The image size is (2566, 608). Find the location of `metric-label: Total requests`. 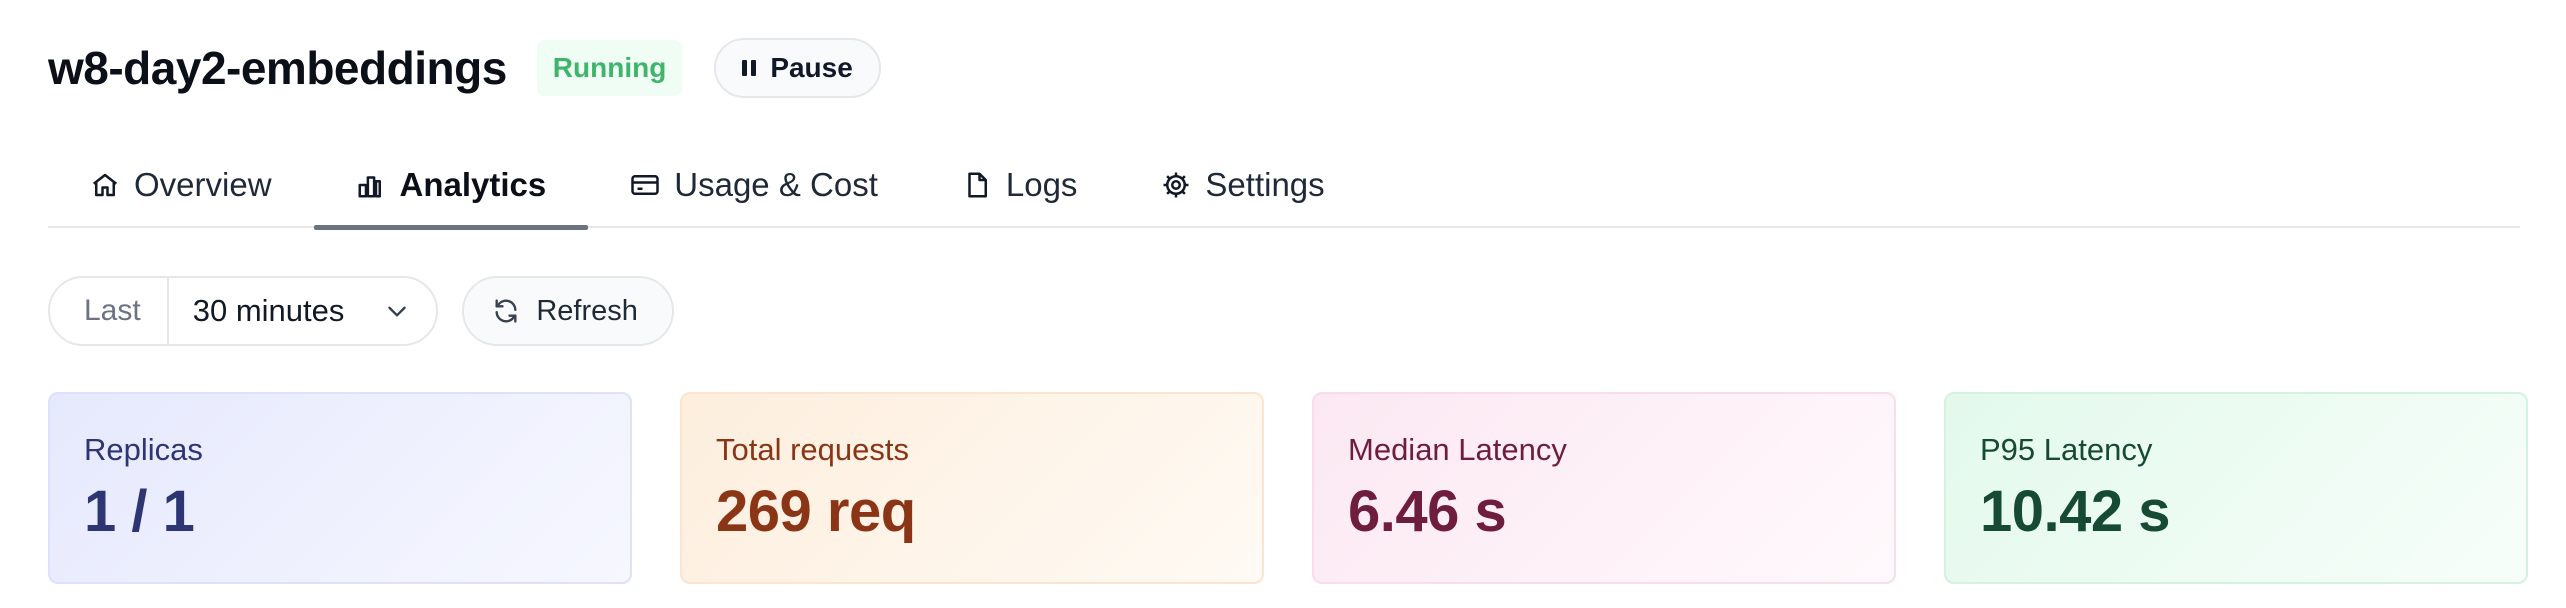

metric-label: Total requests is located at coordinates (812, 449).